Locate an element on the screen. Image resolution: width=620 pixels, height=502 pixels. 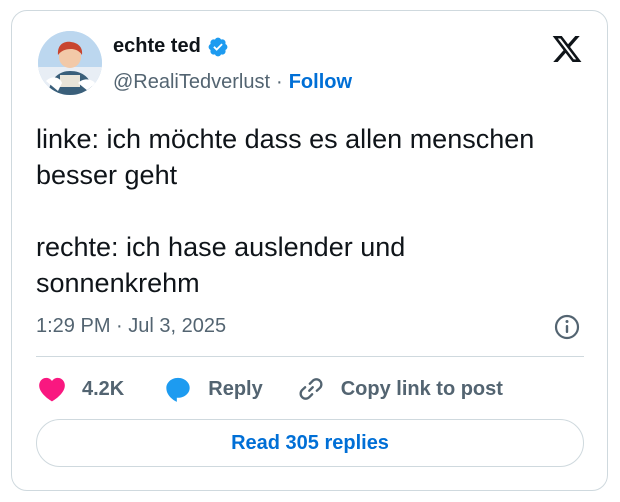
speech-bubble-icon is located at coordinates (178, 389).